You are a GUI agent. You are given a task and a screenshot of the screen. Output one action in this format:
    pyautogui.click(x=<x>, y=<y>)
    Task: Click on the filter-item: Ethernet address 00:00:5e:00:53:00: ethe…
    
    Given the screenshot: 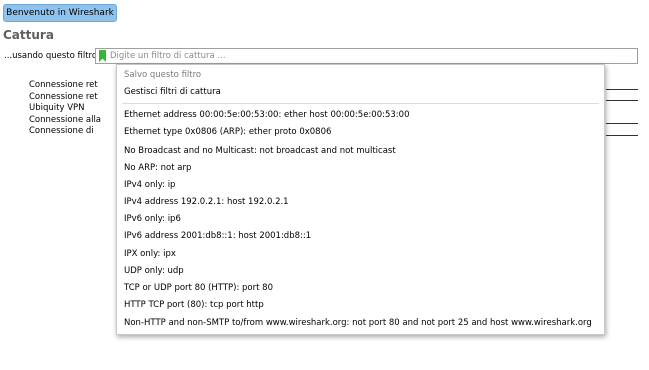 What is the action you would take?
    pyautogui.click(x=266, y=115)
    